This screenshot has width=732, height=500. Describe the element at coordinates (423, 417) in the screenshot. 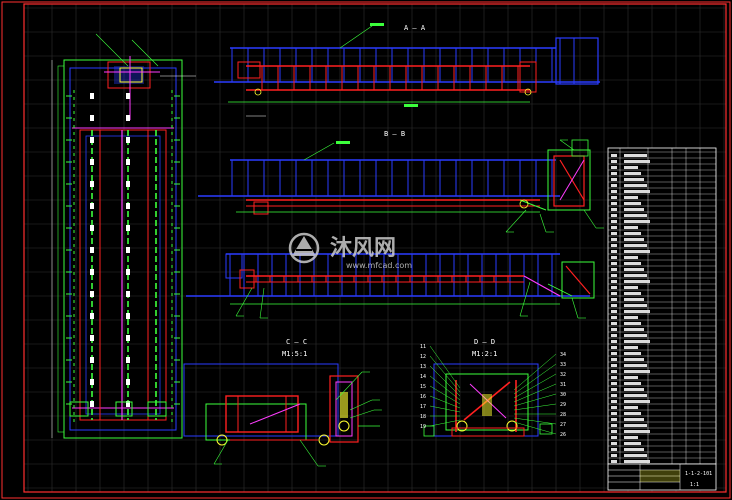

I see `callout-number: 18` at that location.